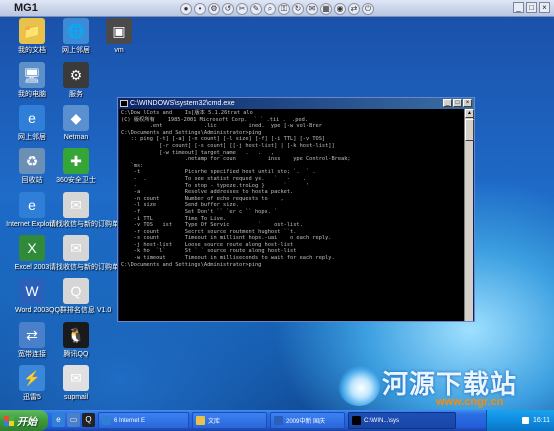 Image resolution: width=554 pixels, height=431 pixels. Describe the element at coordinates (525, 420) in the screenshot. I see `tray-icon` at that location.